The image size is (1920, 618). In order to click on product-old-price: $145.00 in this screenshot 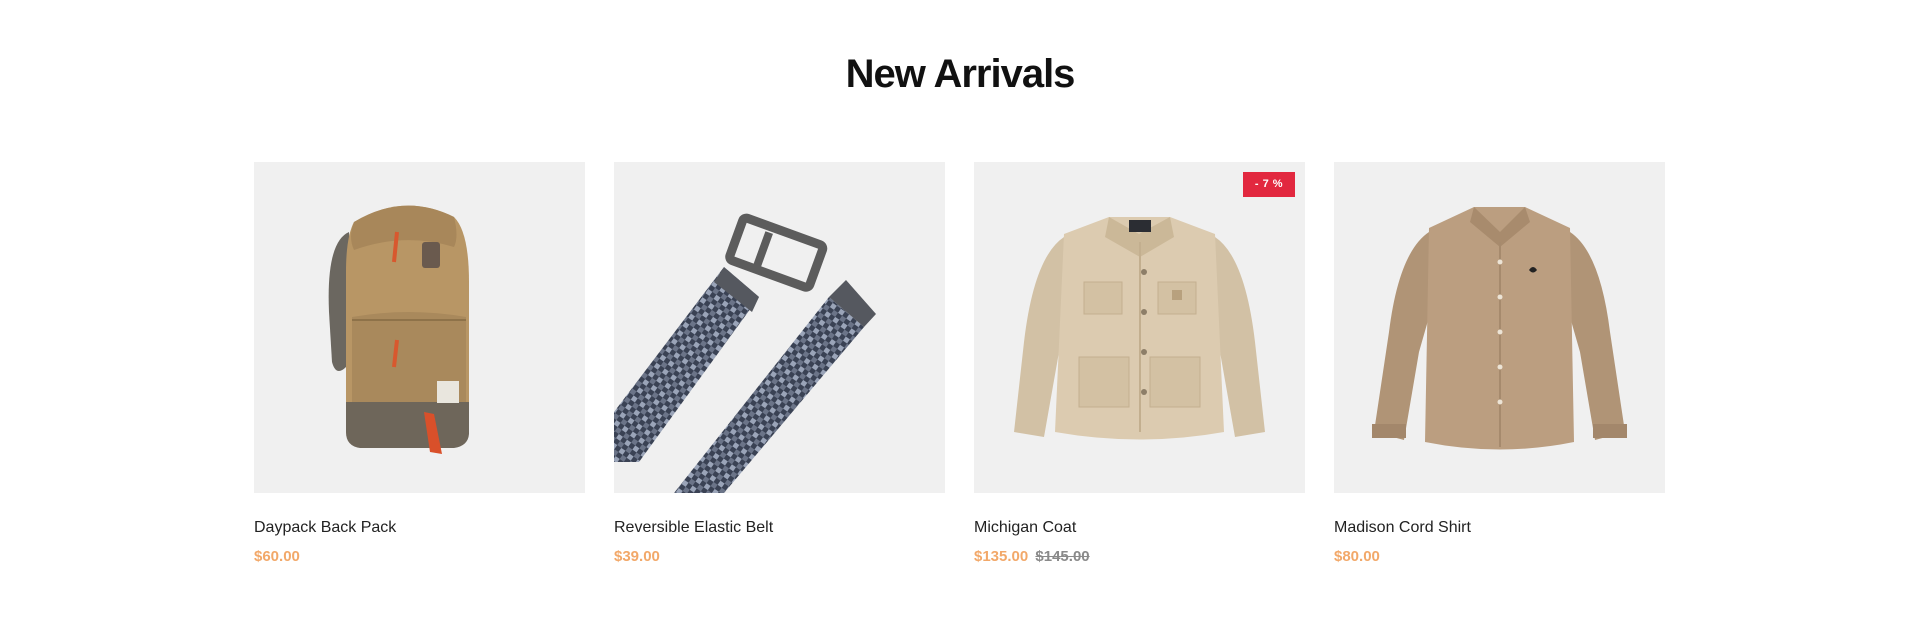, I will do `click(1062, 556)`.